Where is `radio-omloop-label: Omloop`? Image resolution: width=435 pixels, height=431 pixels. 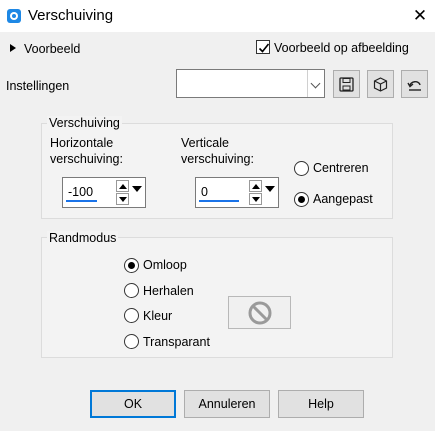
radio-omloop-label: Omloop is located at coordinates (165, 265).